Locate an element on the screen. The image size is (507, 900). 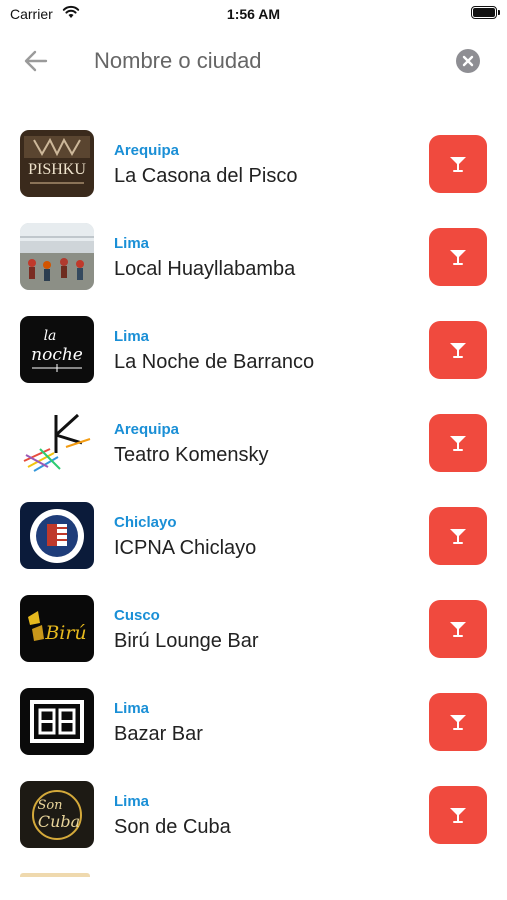
son-de-cuba-logo: Son Cuba is located at coordinates (57, 814).